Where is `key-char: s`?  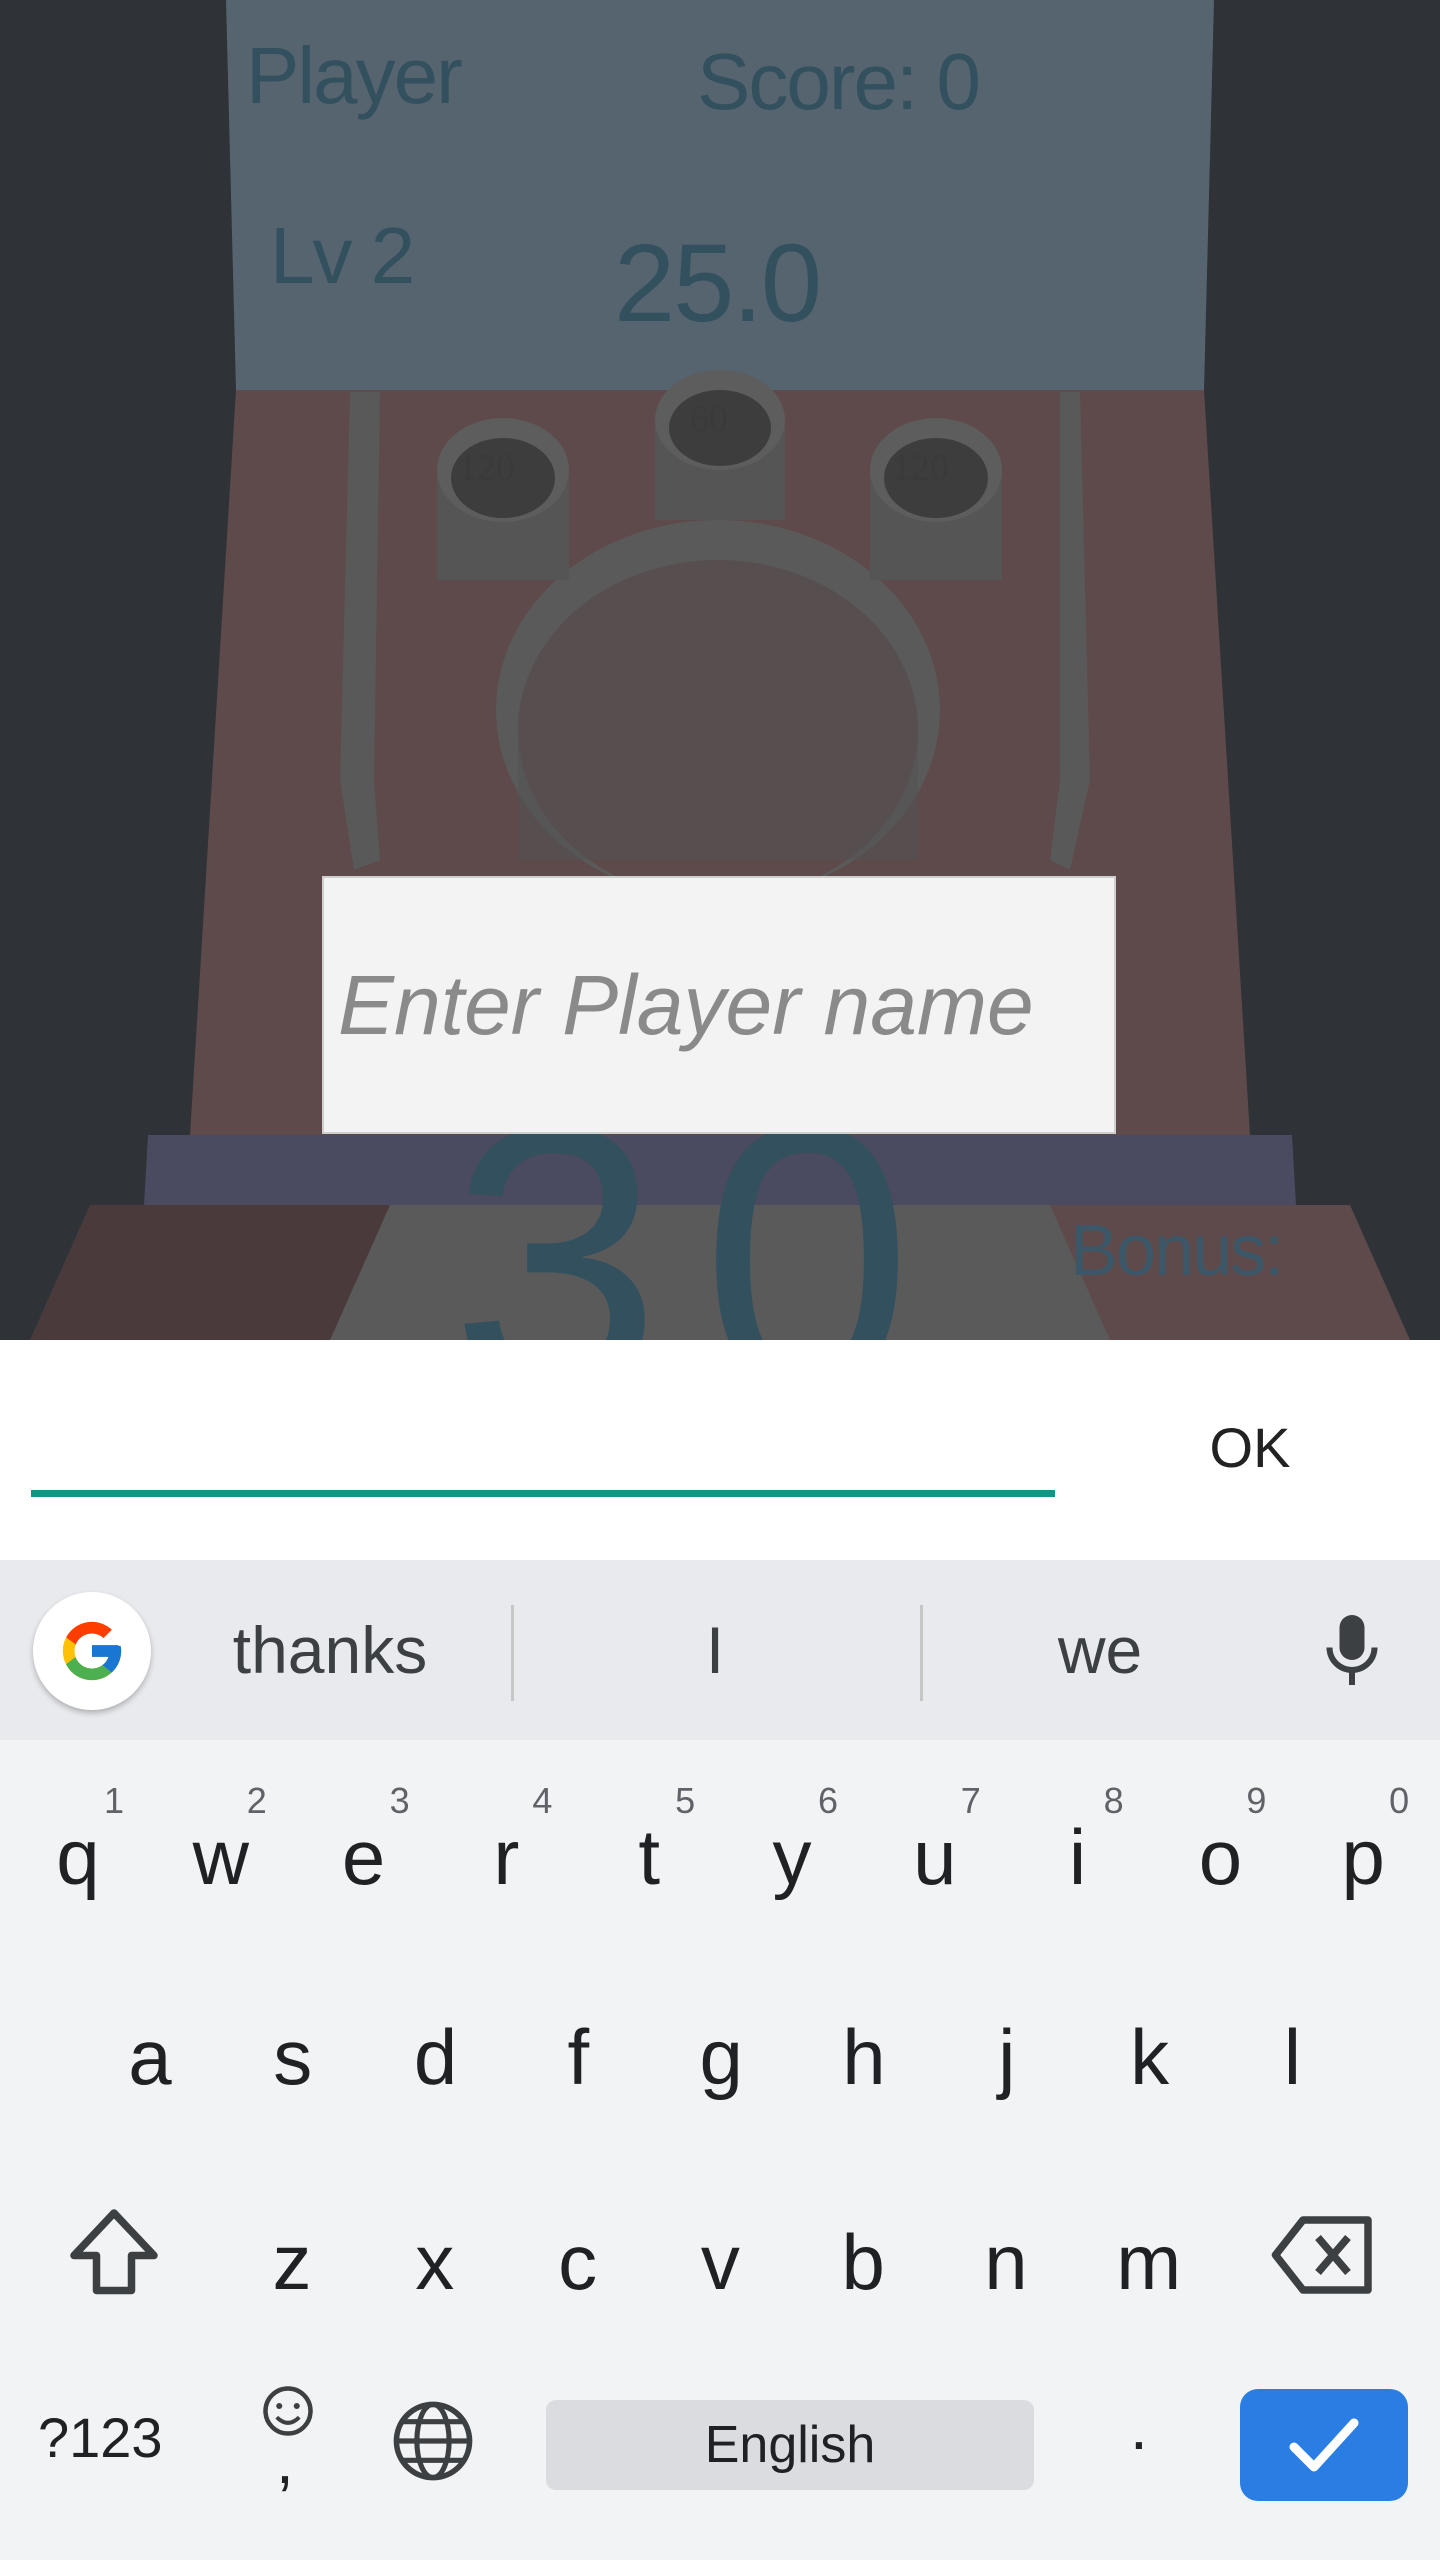 key-char: s is located at coordinates (293, 2057).